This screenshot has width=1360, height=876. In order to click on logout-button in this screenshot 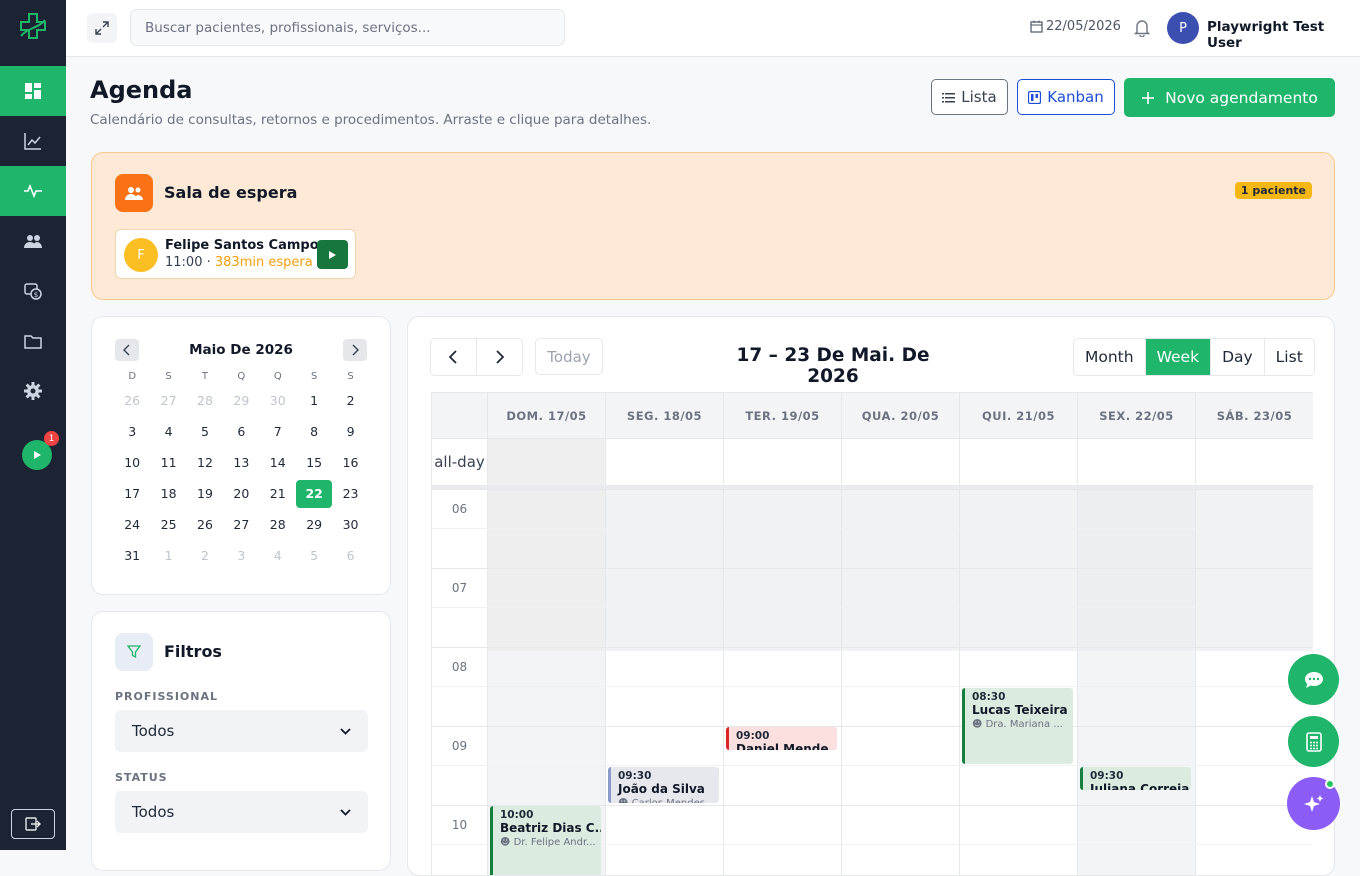, I will do `click(33, 824)`.